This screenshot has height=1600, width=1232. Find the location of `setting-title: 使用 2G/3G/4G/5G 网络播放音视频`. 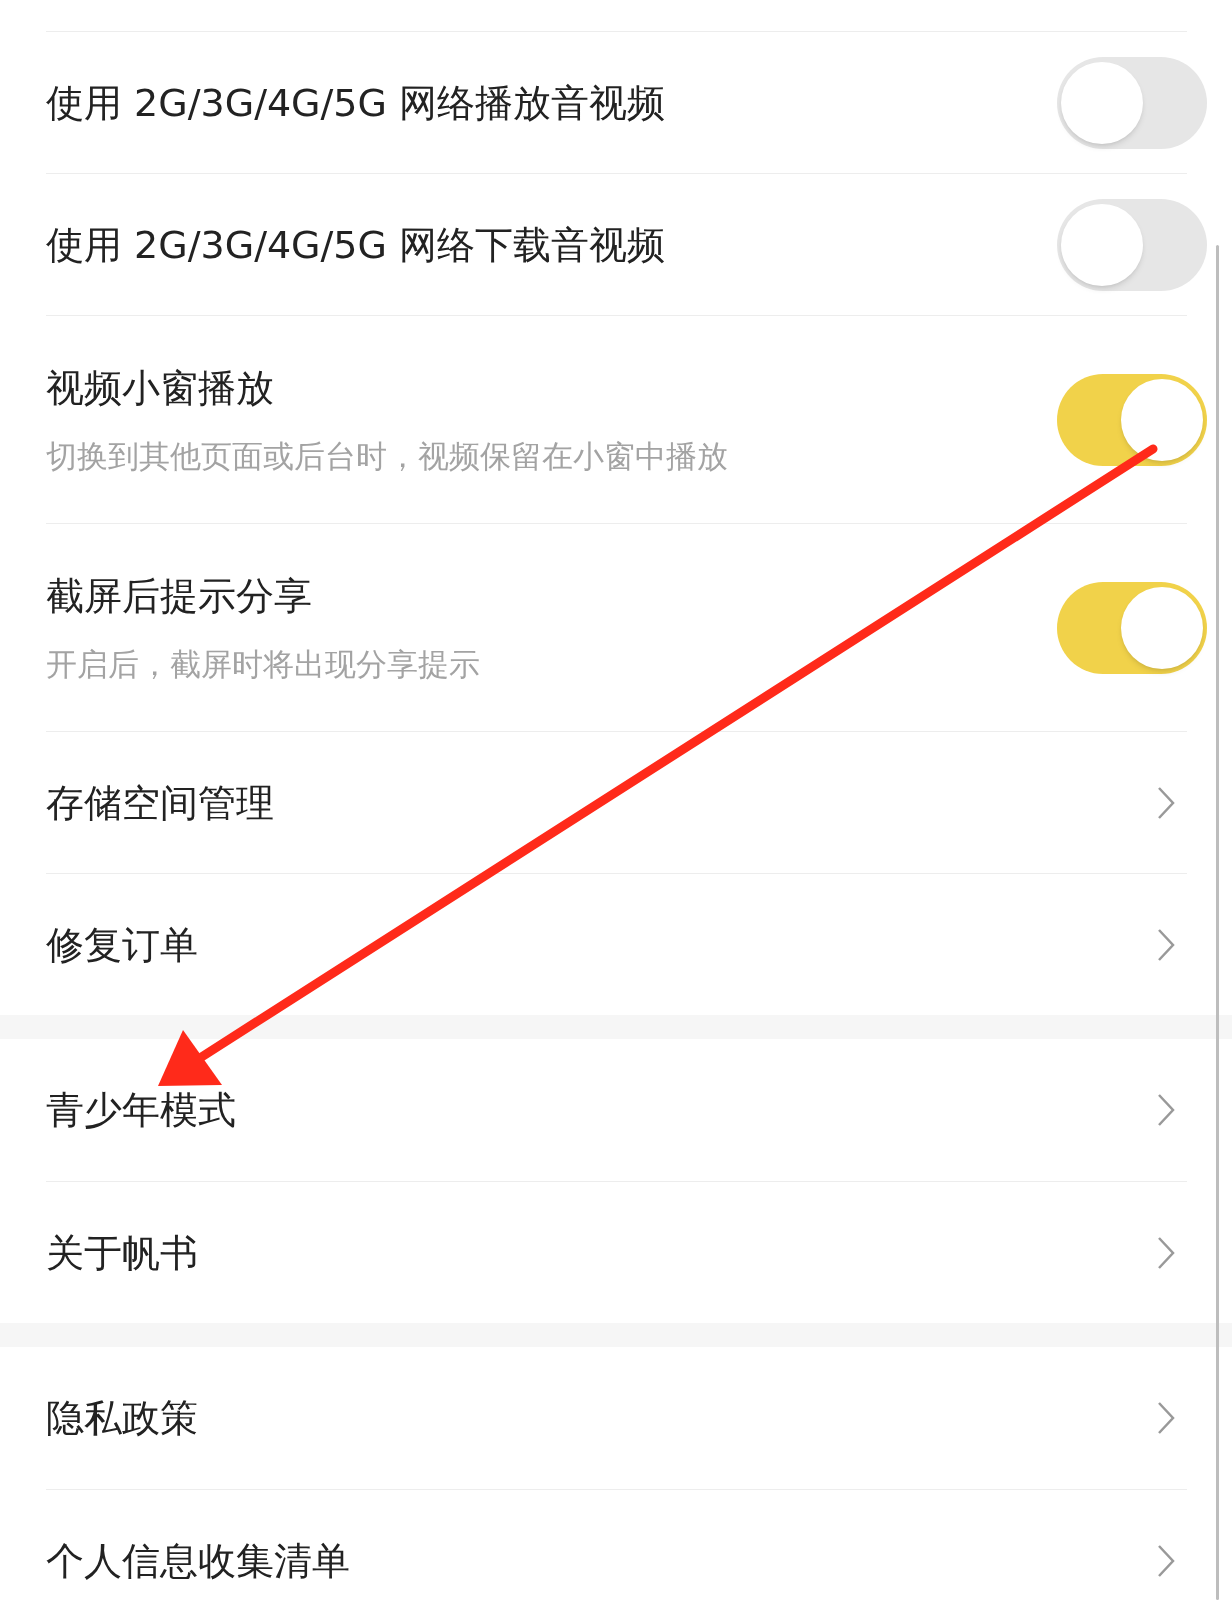

setting-title: 使用 2G/3G/4G/5G 网络播放音视频 is located at coordinates (356, 103).